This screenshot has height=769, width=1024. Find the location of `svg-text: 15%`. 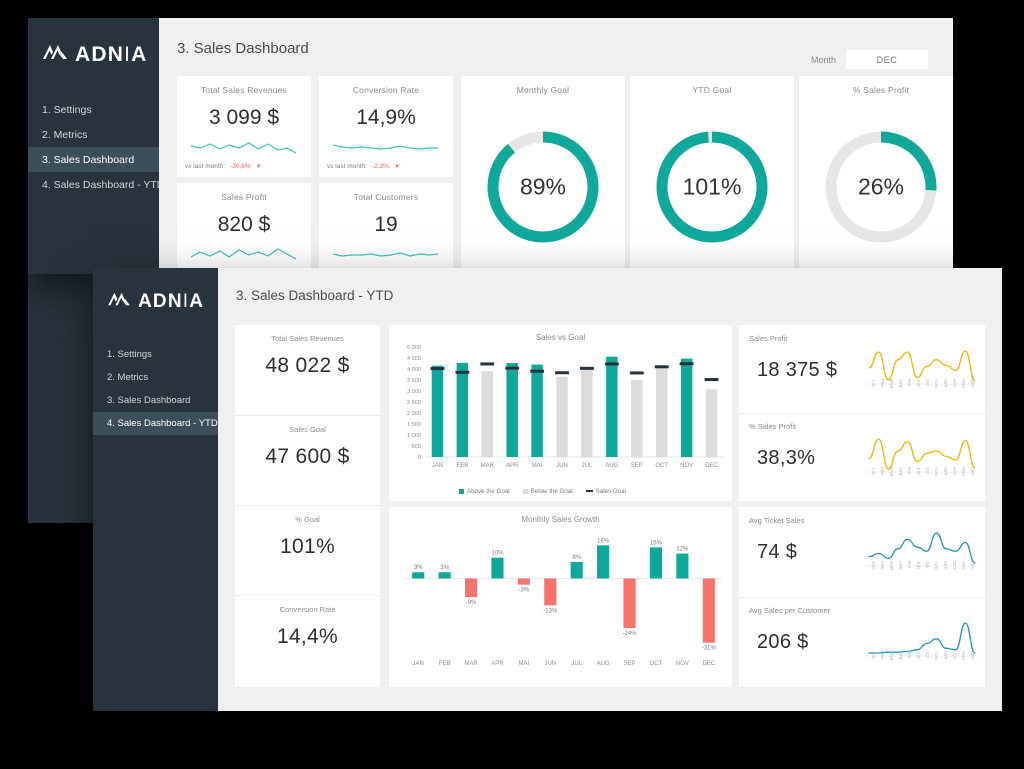

svg-text: 15% is located at coordinates (656, 543).